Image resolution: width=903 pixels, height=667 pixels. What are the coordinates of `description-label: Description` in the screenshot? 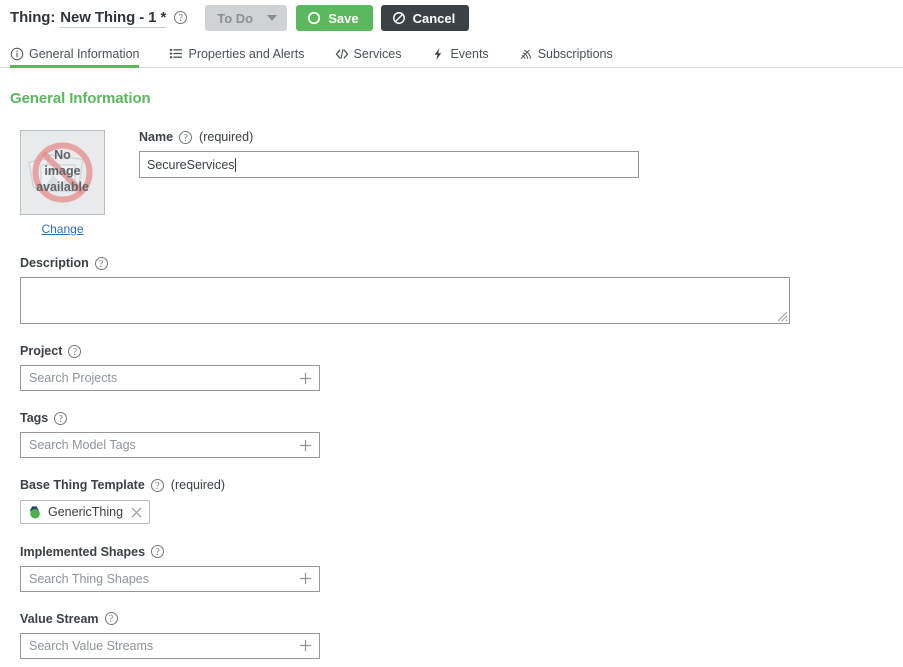 It's located at (54, 263).